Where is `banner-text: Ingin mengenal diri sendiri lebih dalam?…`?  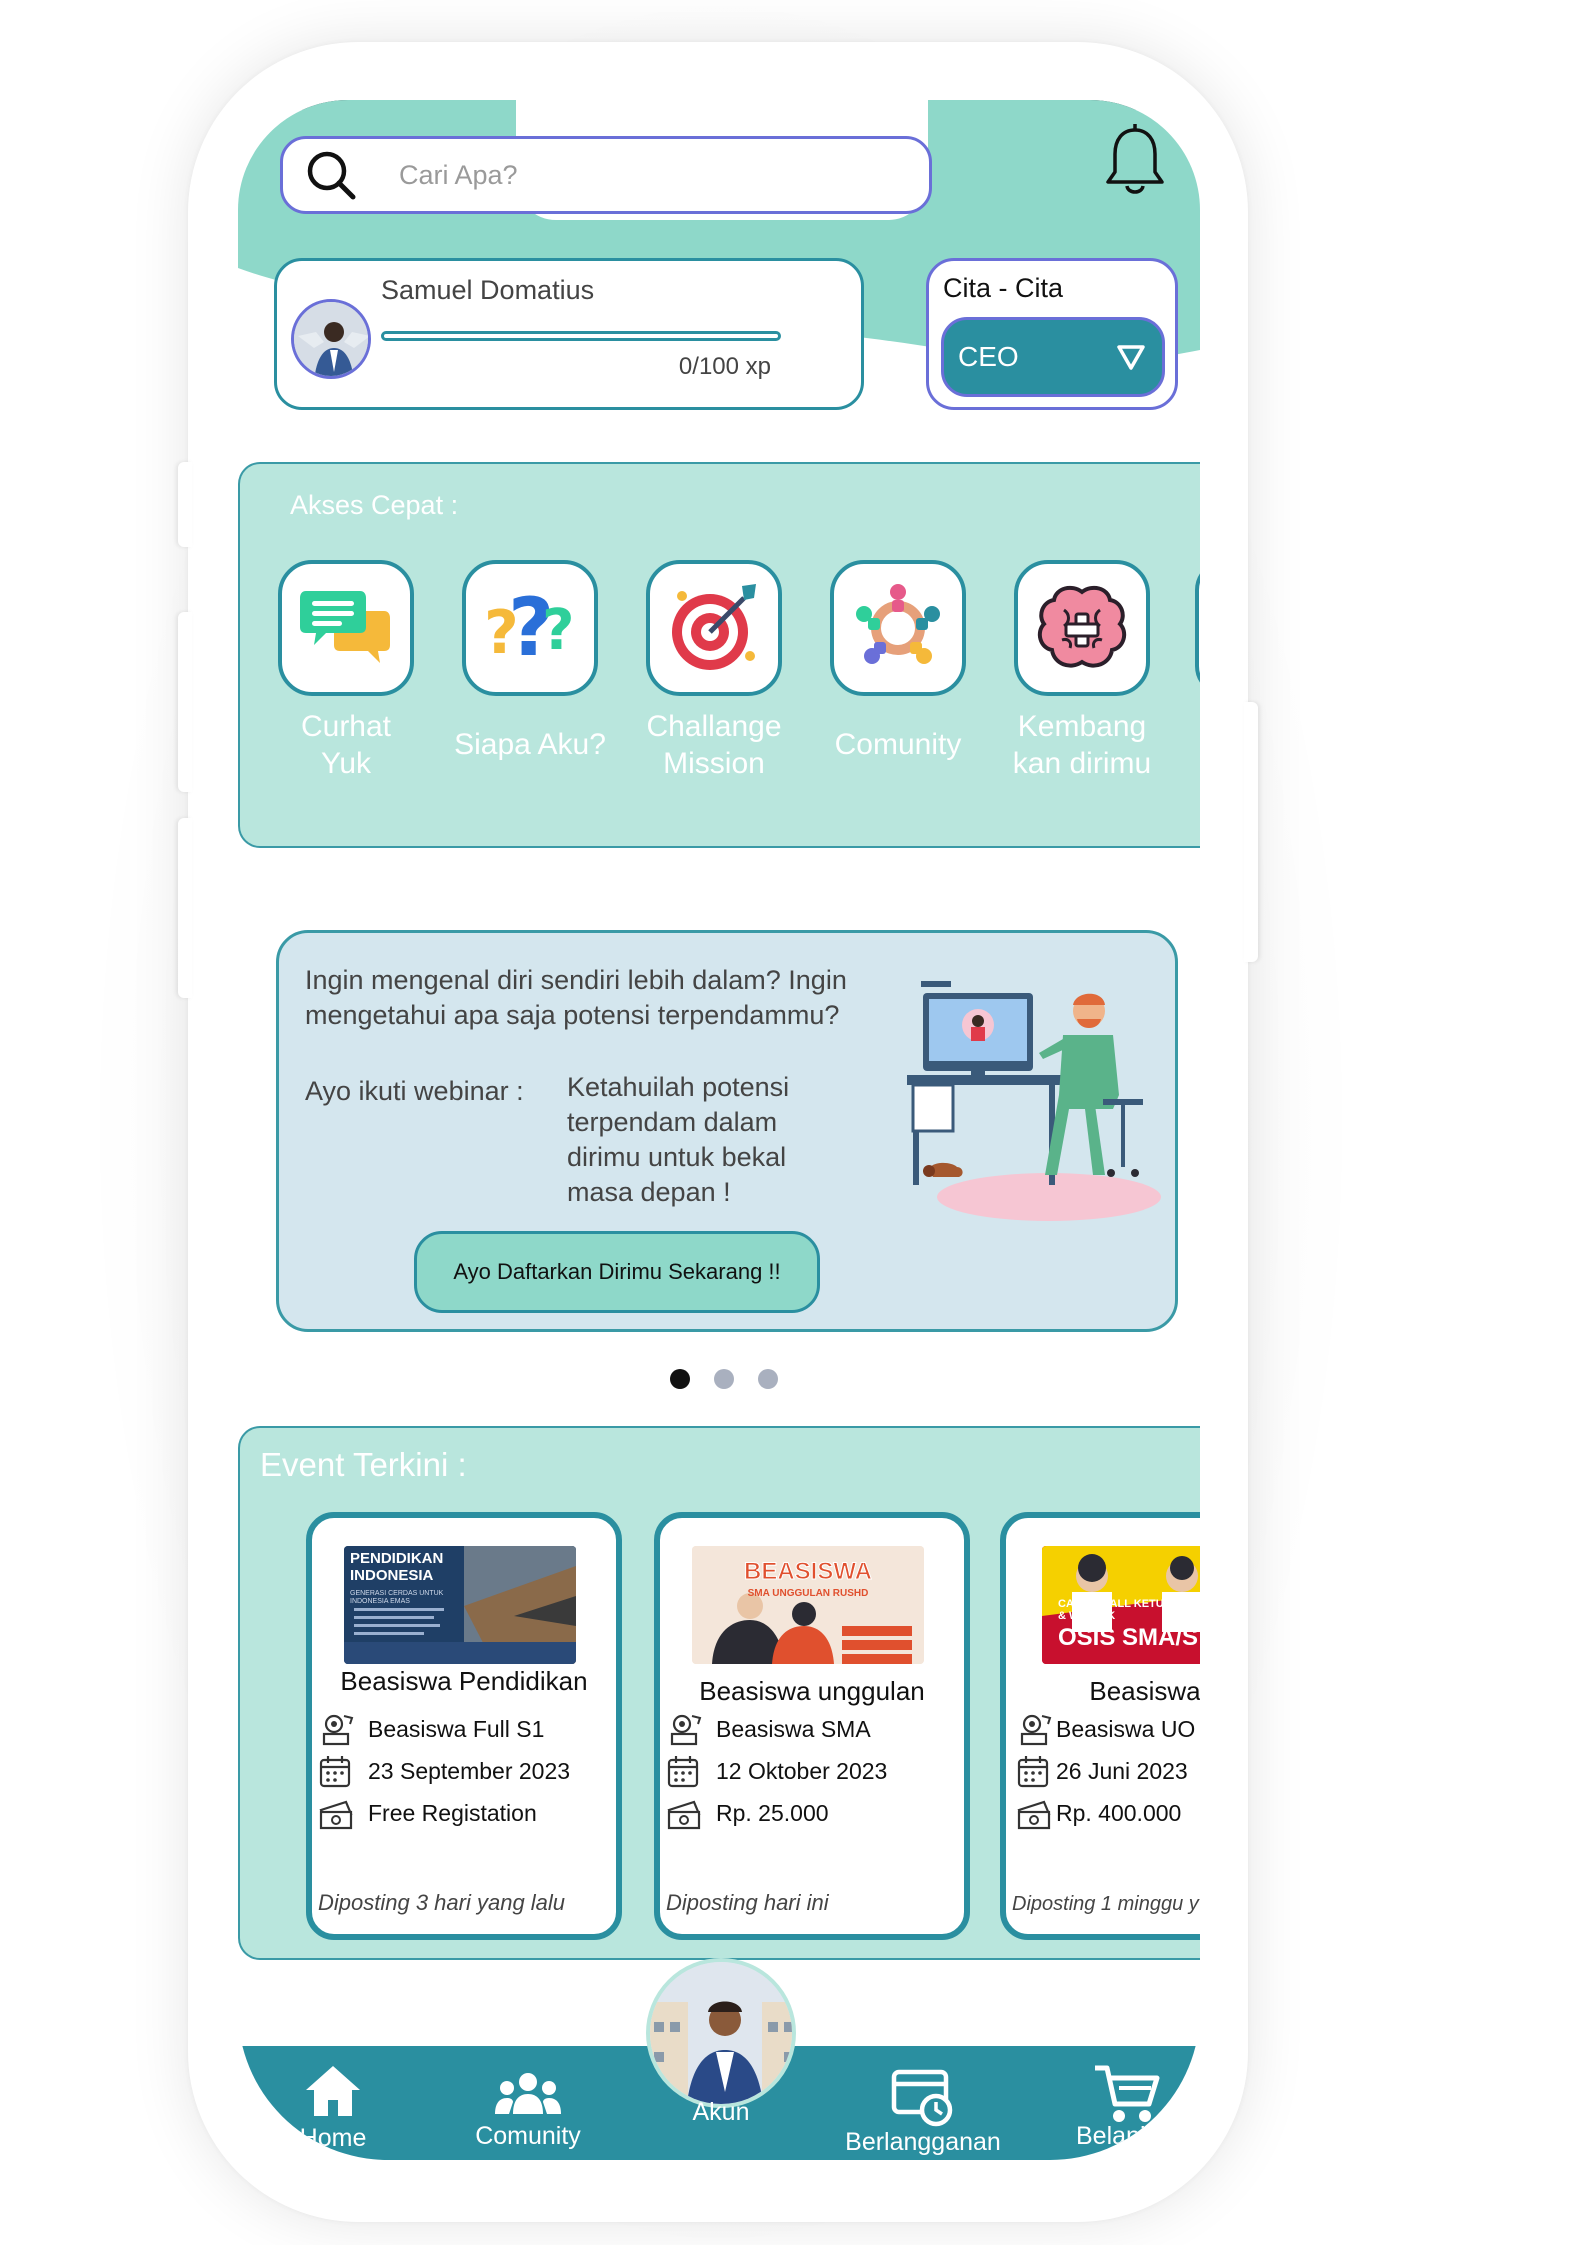 banner-text: Ingin mengenal diri sendiri lebih dalam?… is located at coordinates (576, 997).